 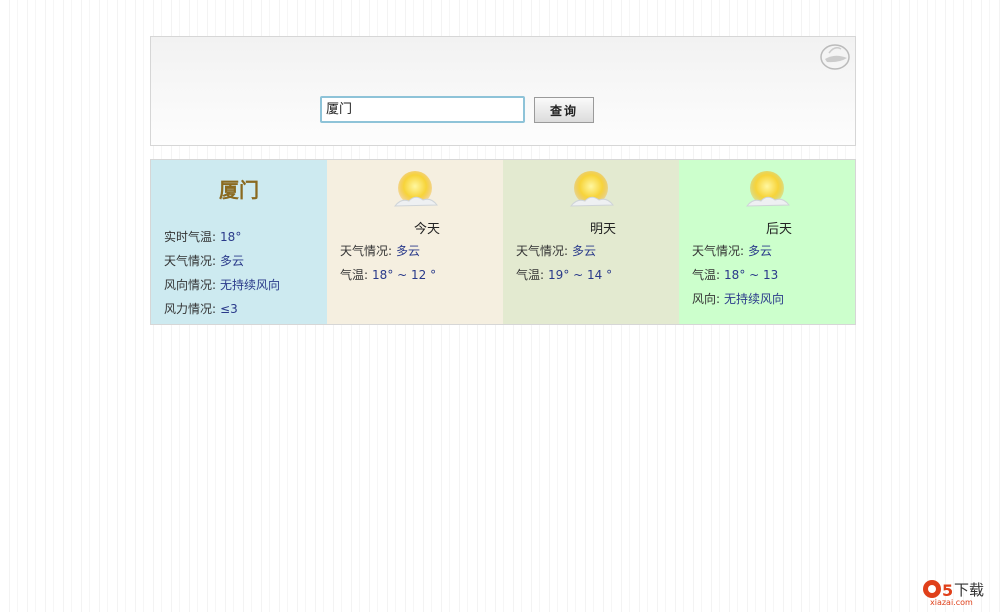 I want to click on forecast-tomorrow: 明天 天气情况: 多云 气温: 19° ~ 14 °, so click(x=591, y=242).